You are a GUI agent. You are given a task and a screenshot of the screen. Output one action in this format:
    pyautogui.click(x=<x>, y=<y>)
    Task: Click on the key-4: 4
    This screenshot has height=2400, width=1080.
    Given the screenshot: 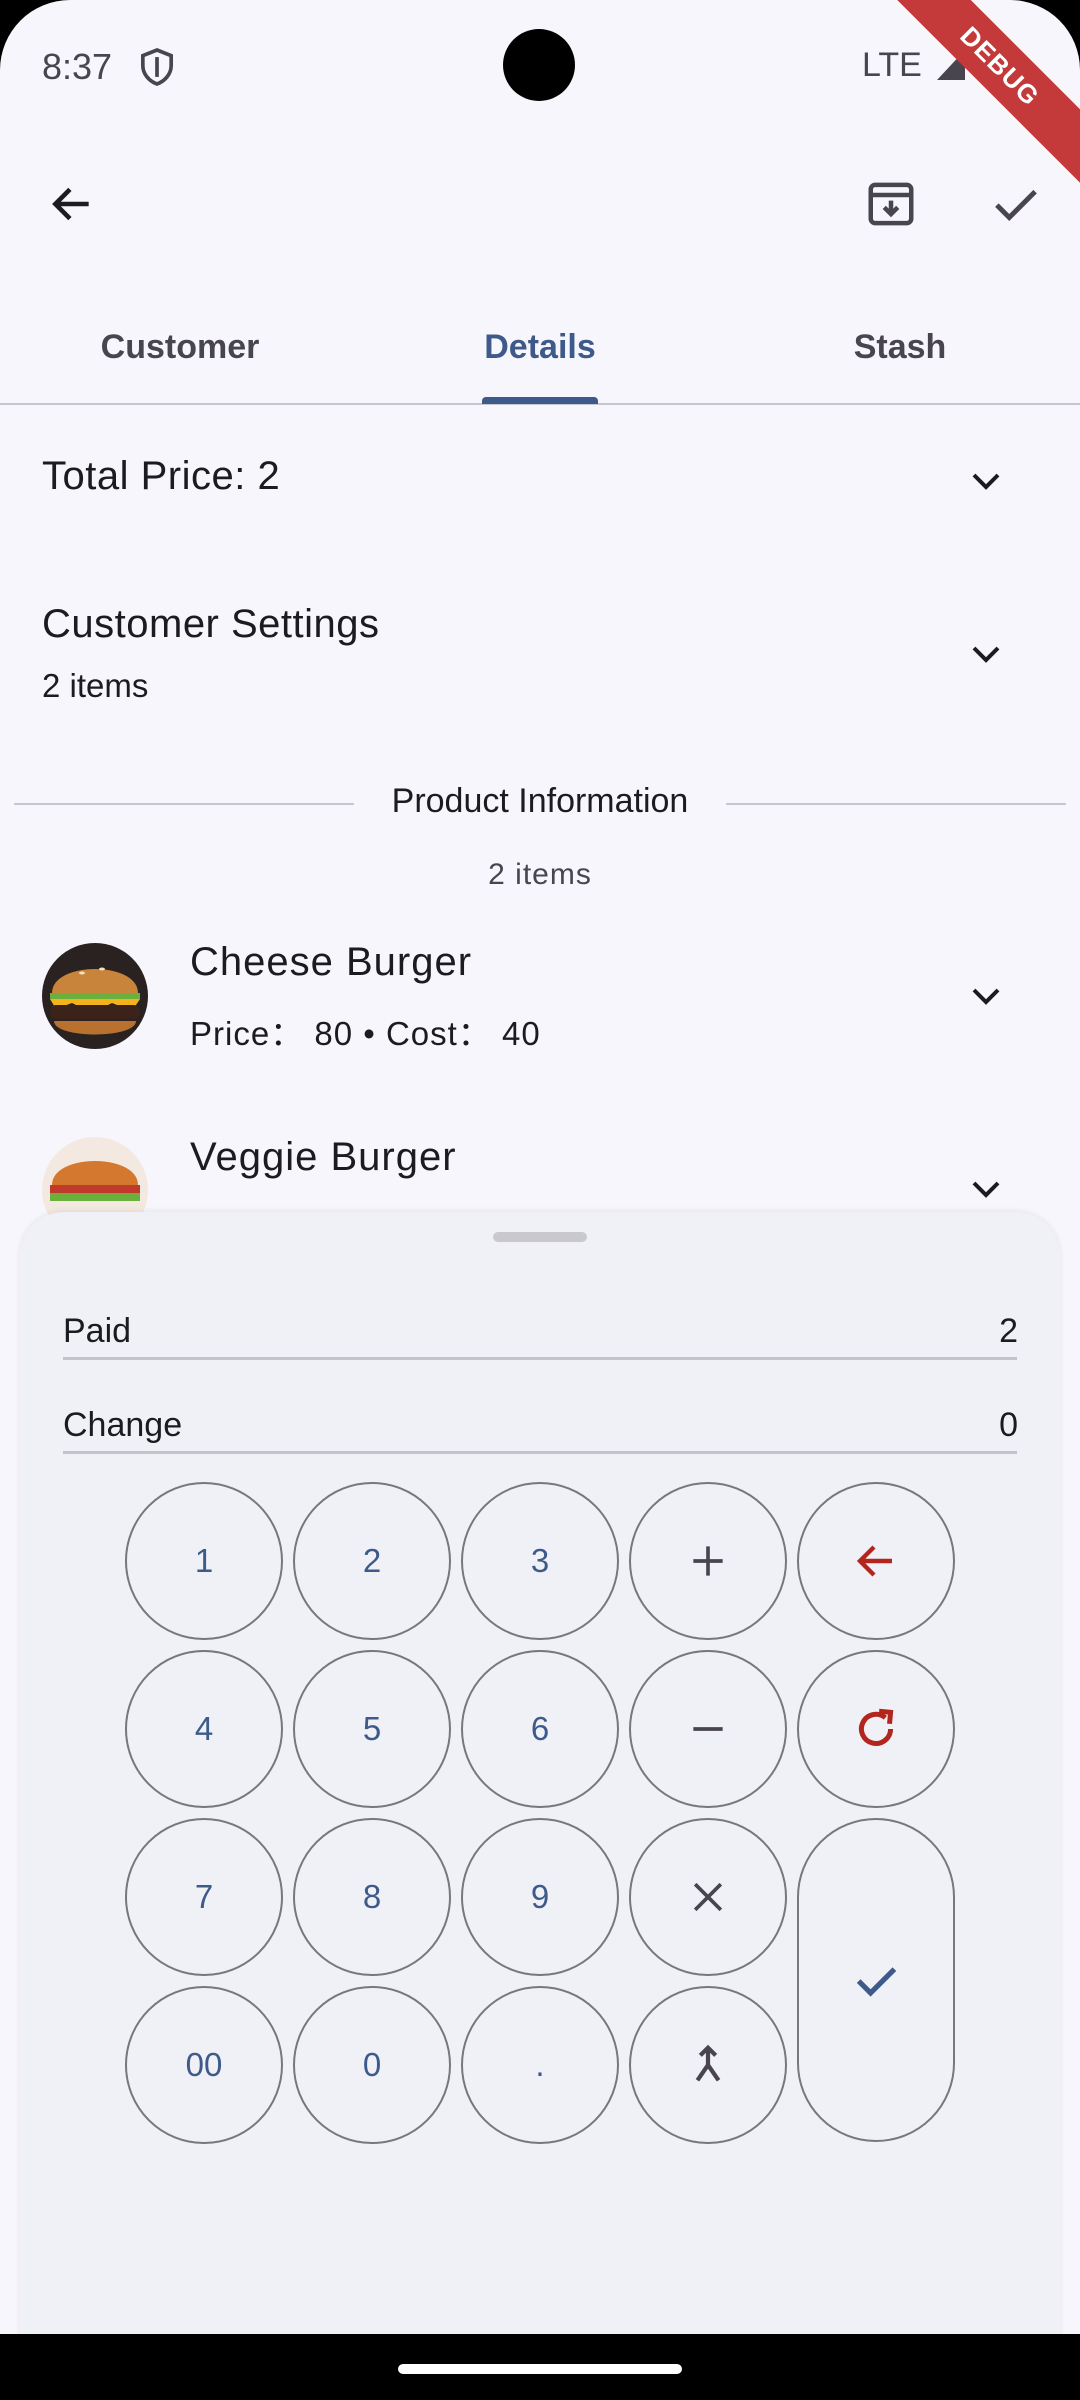 What is the action you would take?
    pyautogui.click(x=204, y=1729)
    